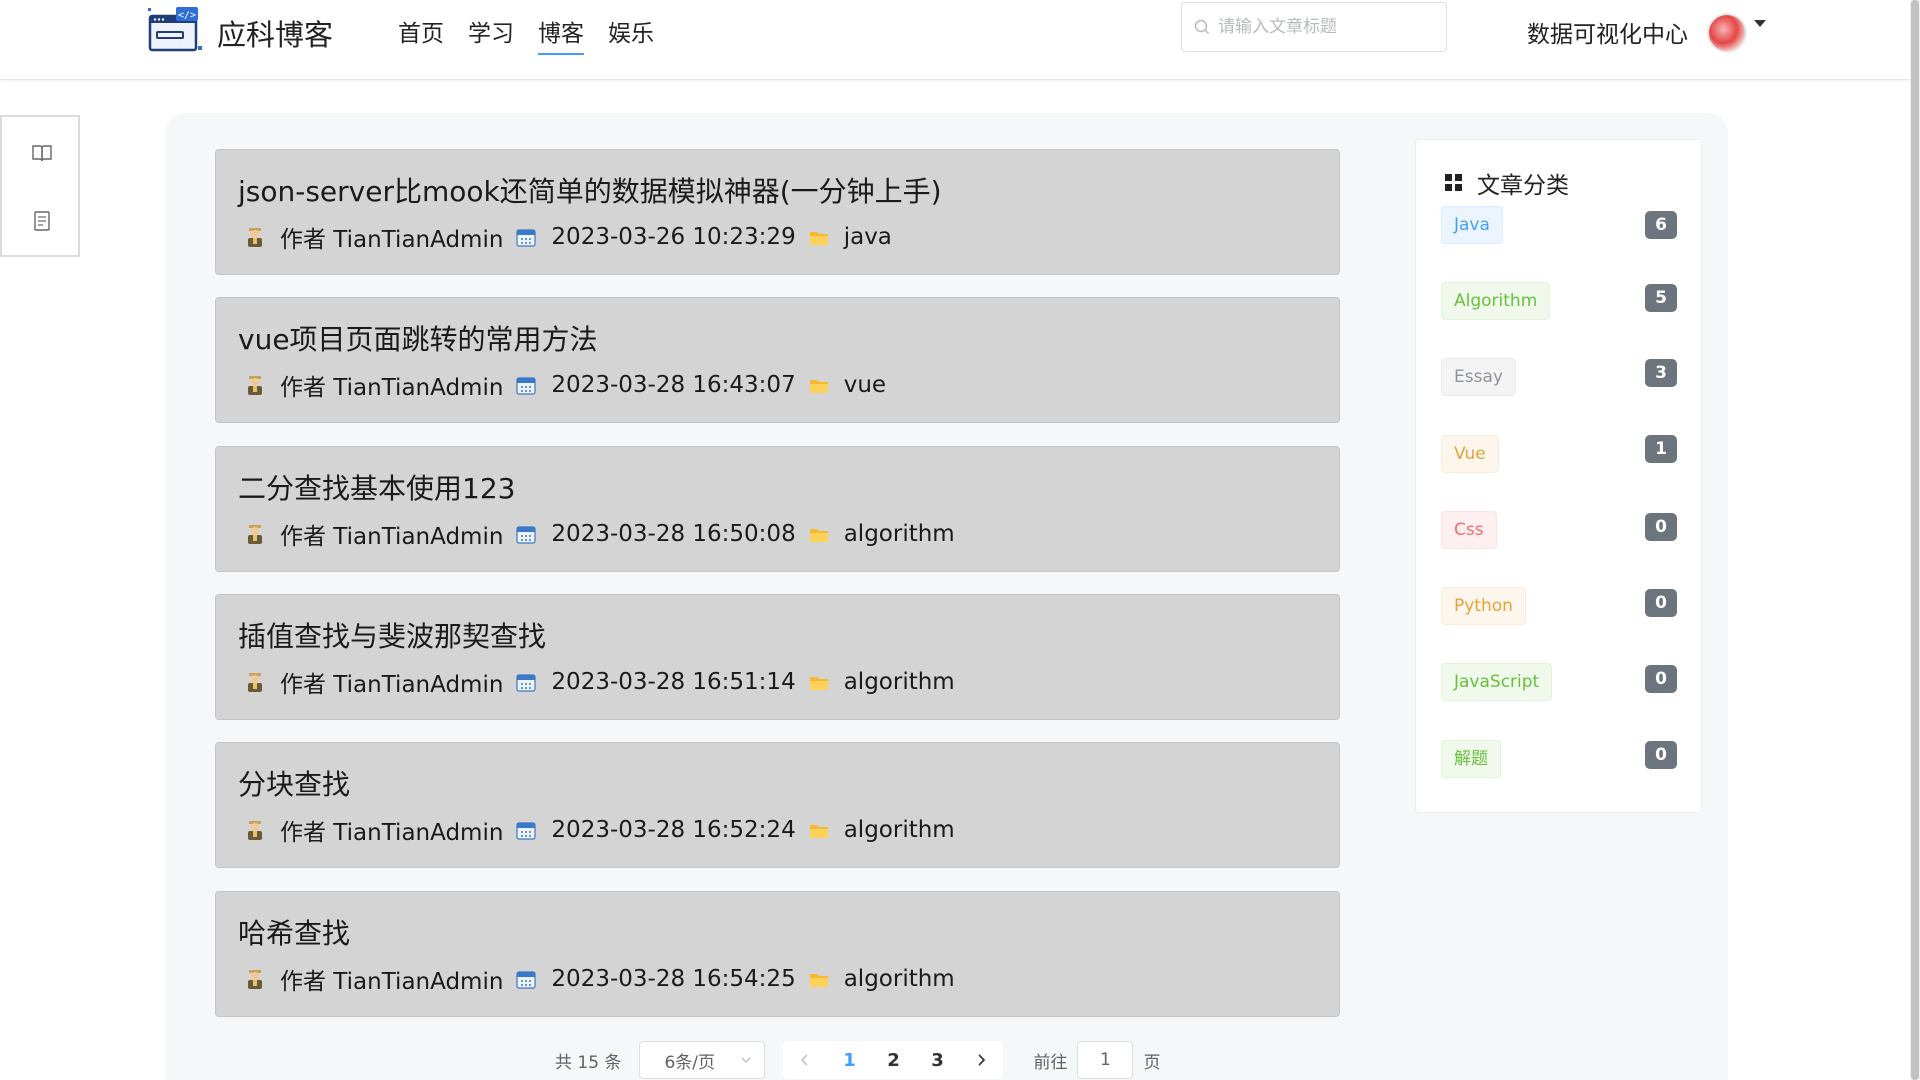 The height and width of the screenshot is (1080, 1920). What do you see at coordinates (1760, 23) in the screenshot?
I see `caret-down-icon` at bounding box center [1760, 23].